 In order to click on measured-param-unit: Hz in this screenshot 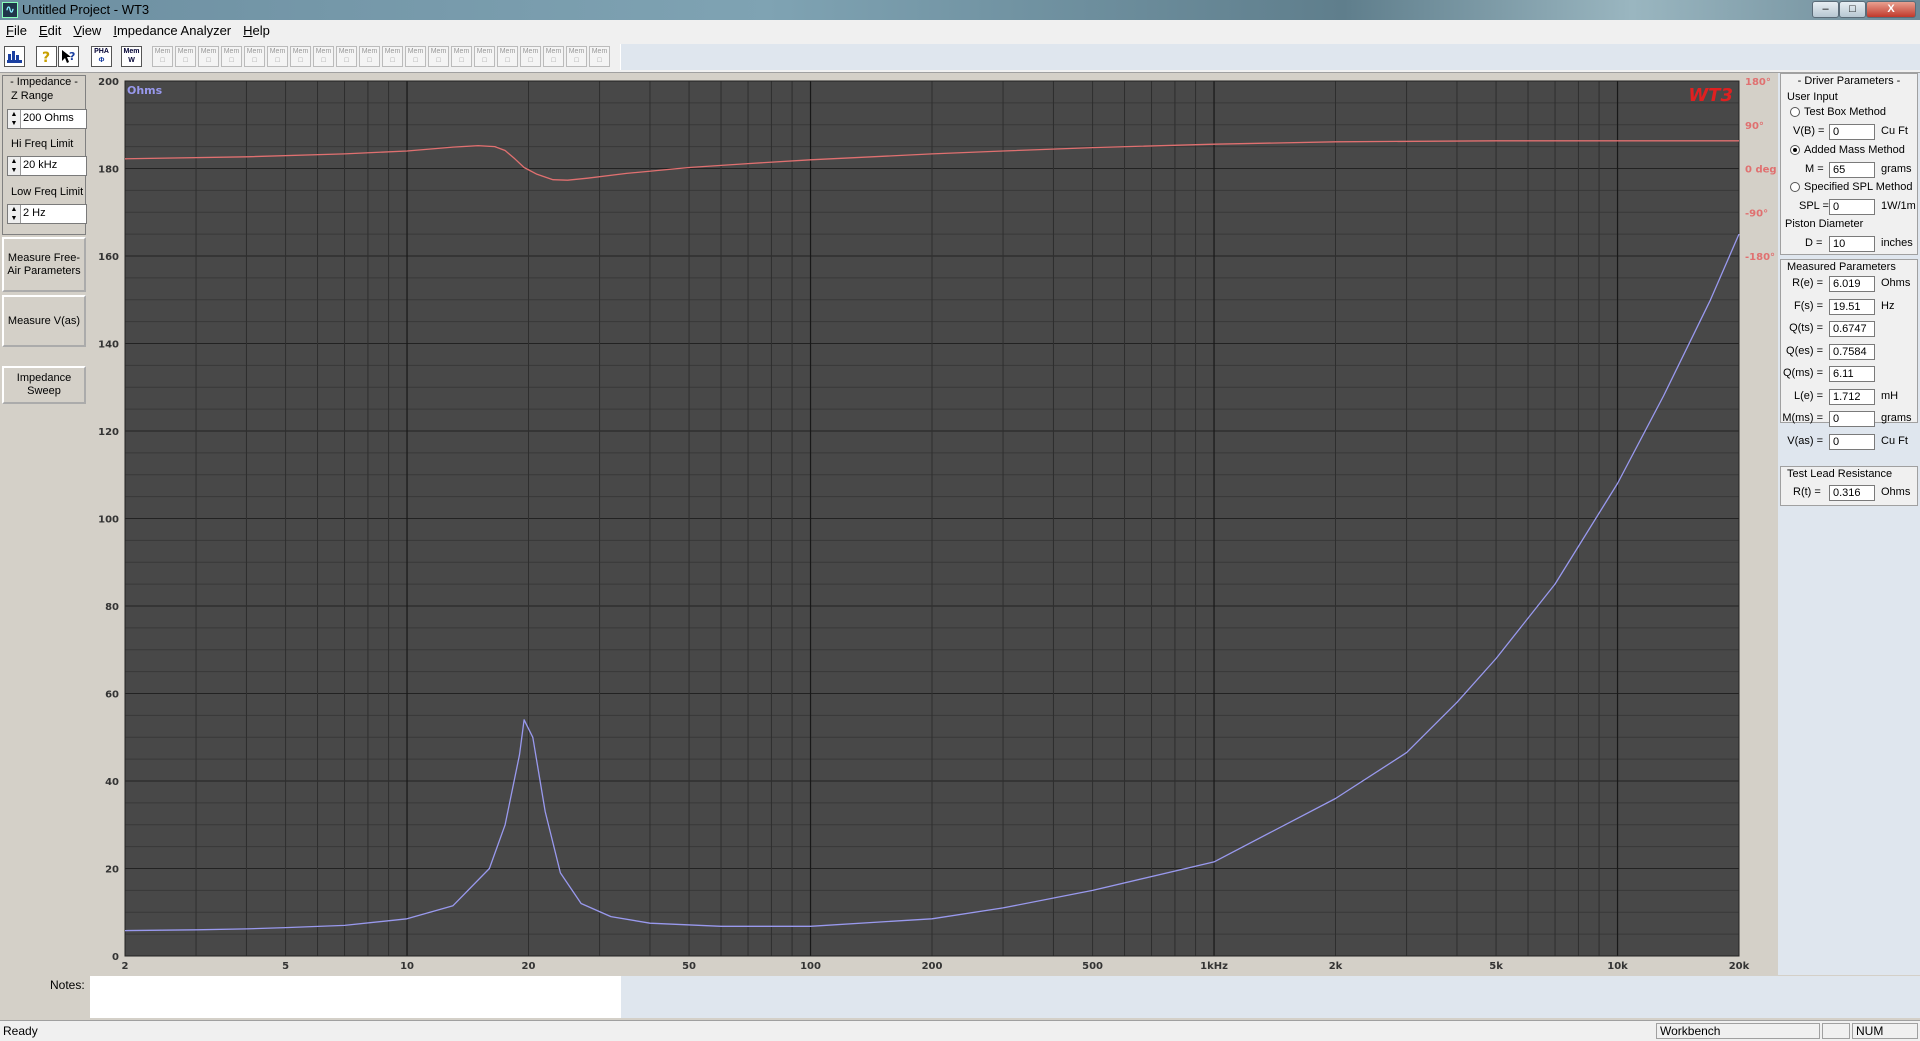, I will do `click(1888, 305)`.